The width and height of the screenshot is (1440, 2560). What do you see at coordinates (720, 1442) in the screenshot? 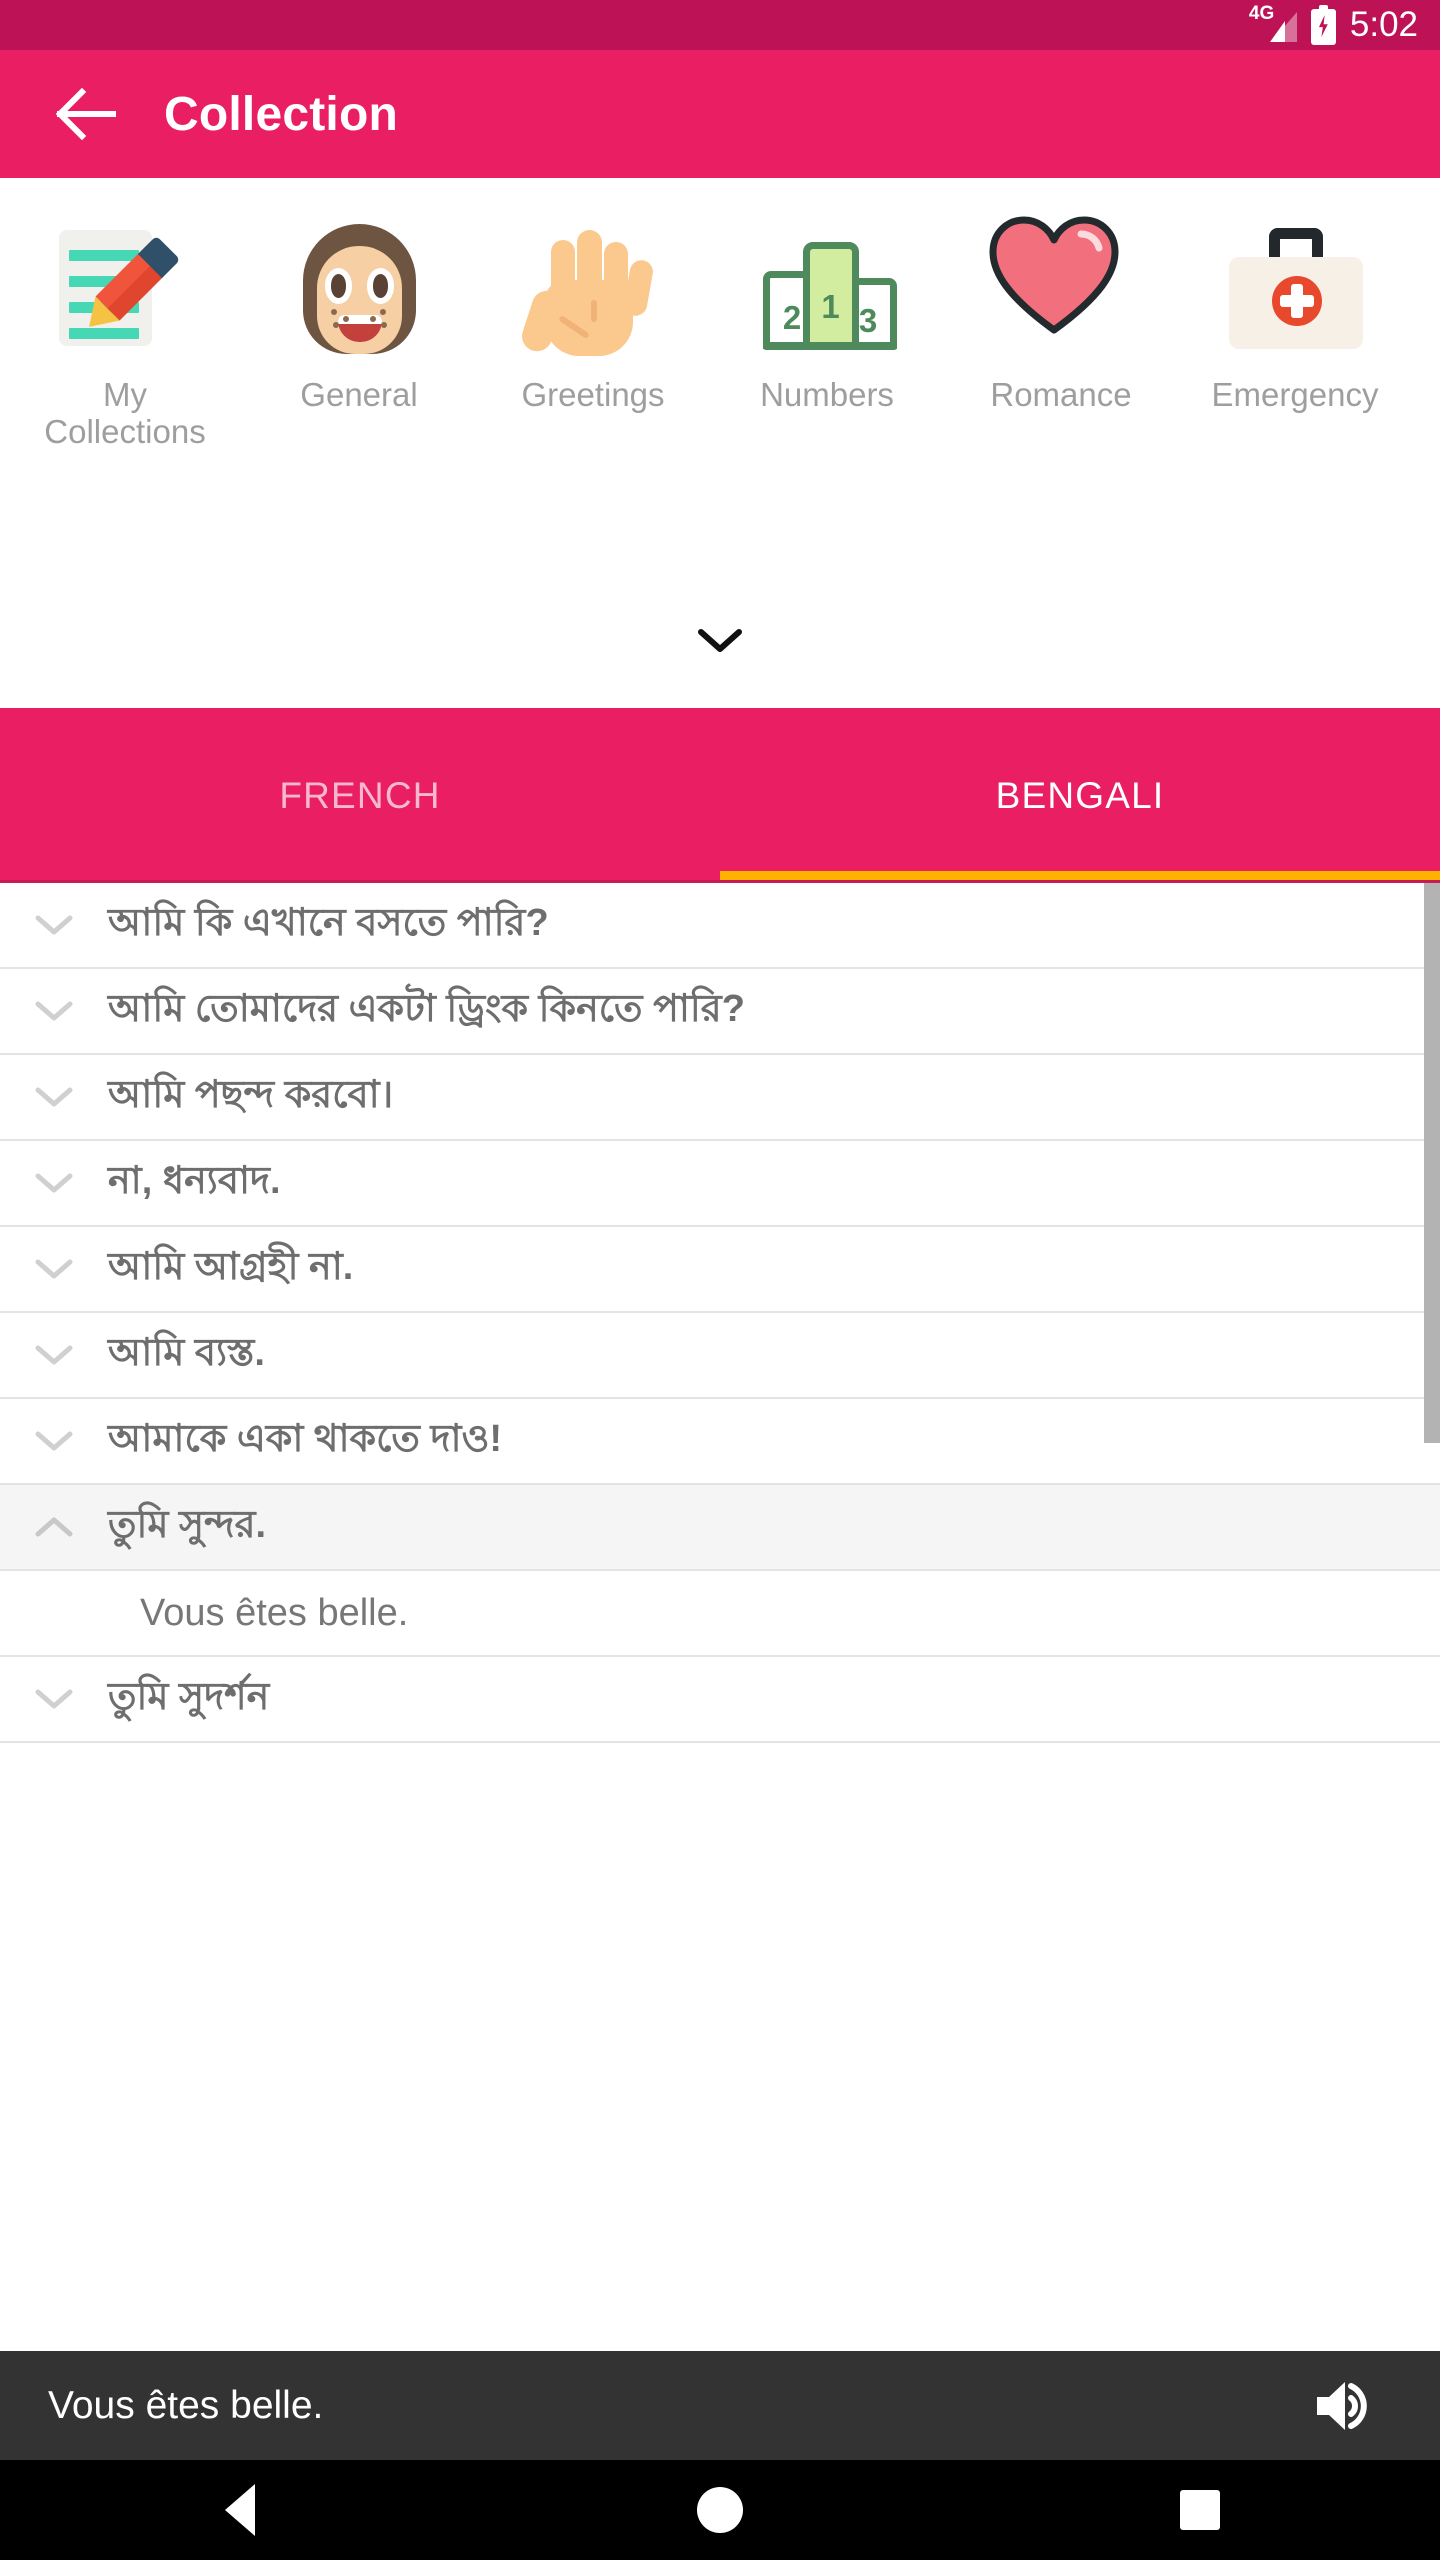
I see `phrase-row: আমাকে একা থাকতে দাও!` at bounding box center [720, 1442].